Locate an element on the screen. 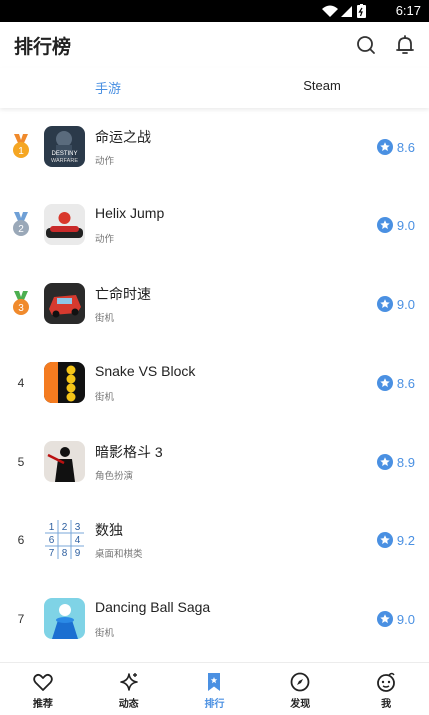  search-icon is located at coordinates (366, 45).